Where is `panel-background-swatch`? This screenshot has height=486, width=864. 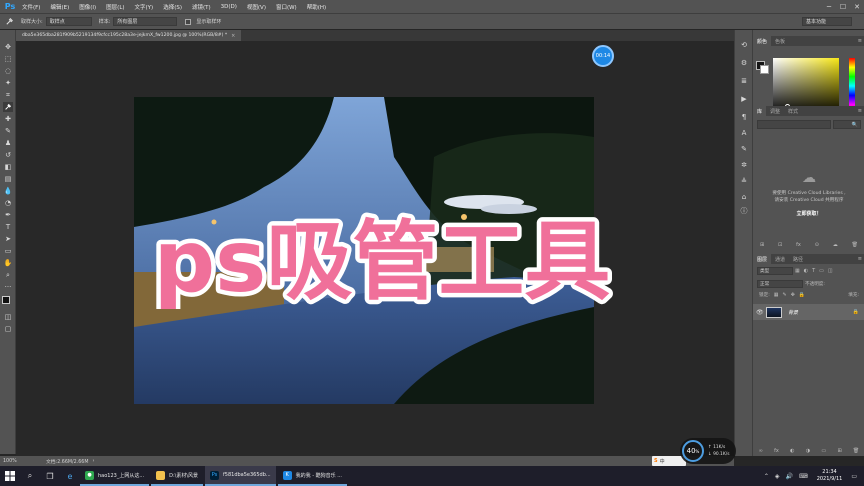 panel-background-swatch is located at coordinates (764, 69).